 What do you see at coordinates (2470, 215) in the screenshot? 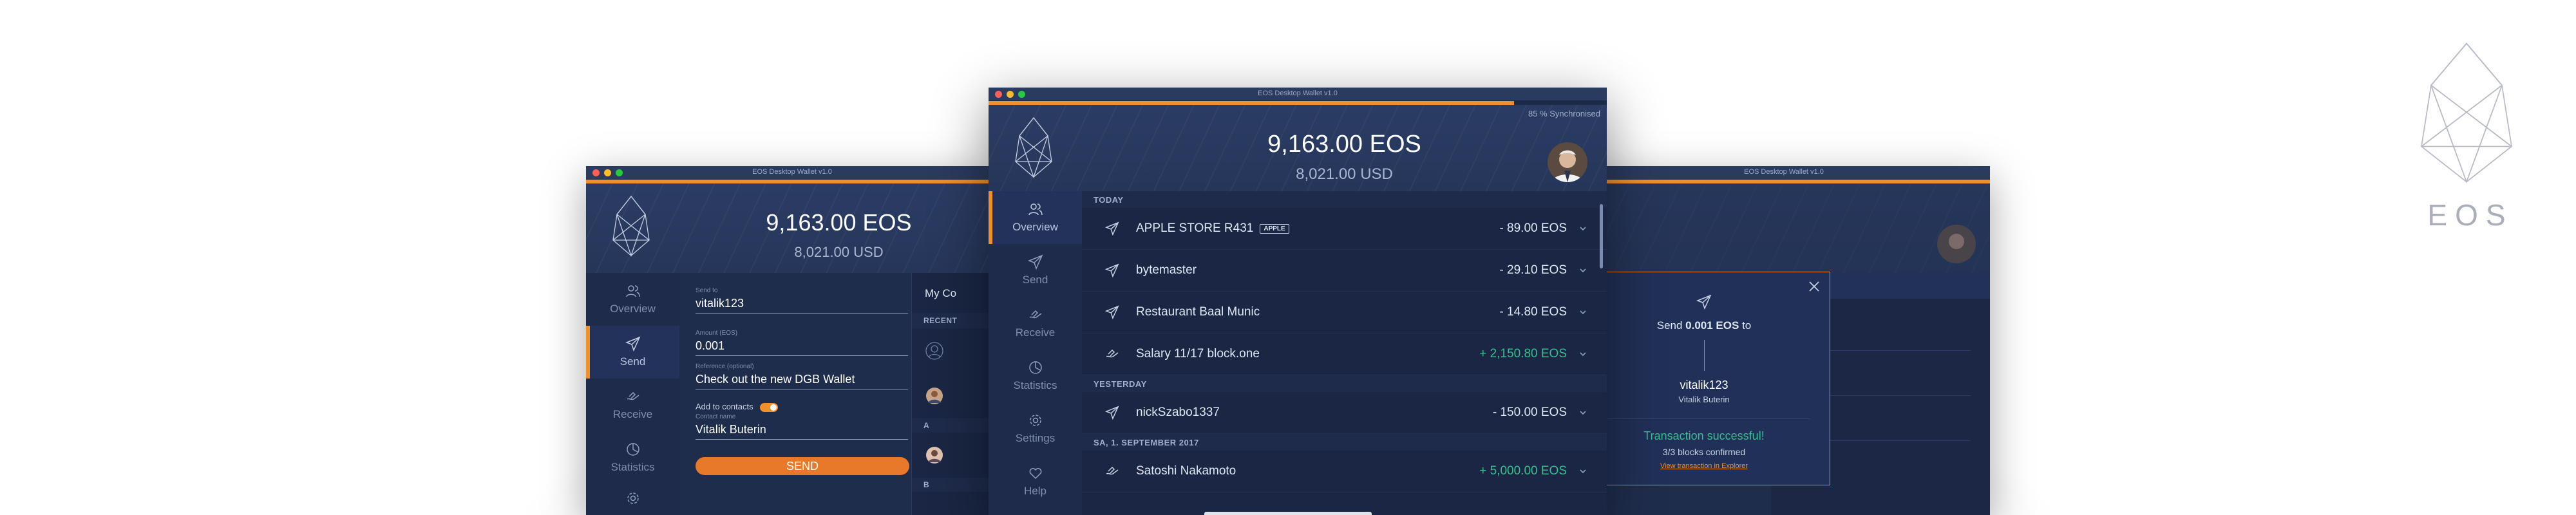
I see `eos-brand-text: EOS` at bounding box center [2470, 215].